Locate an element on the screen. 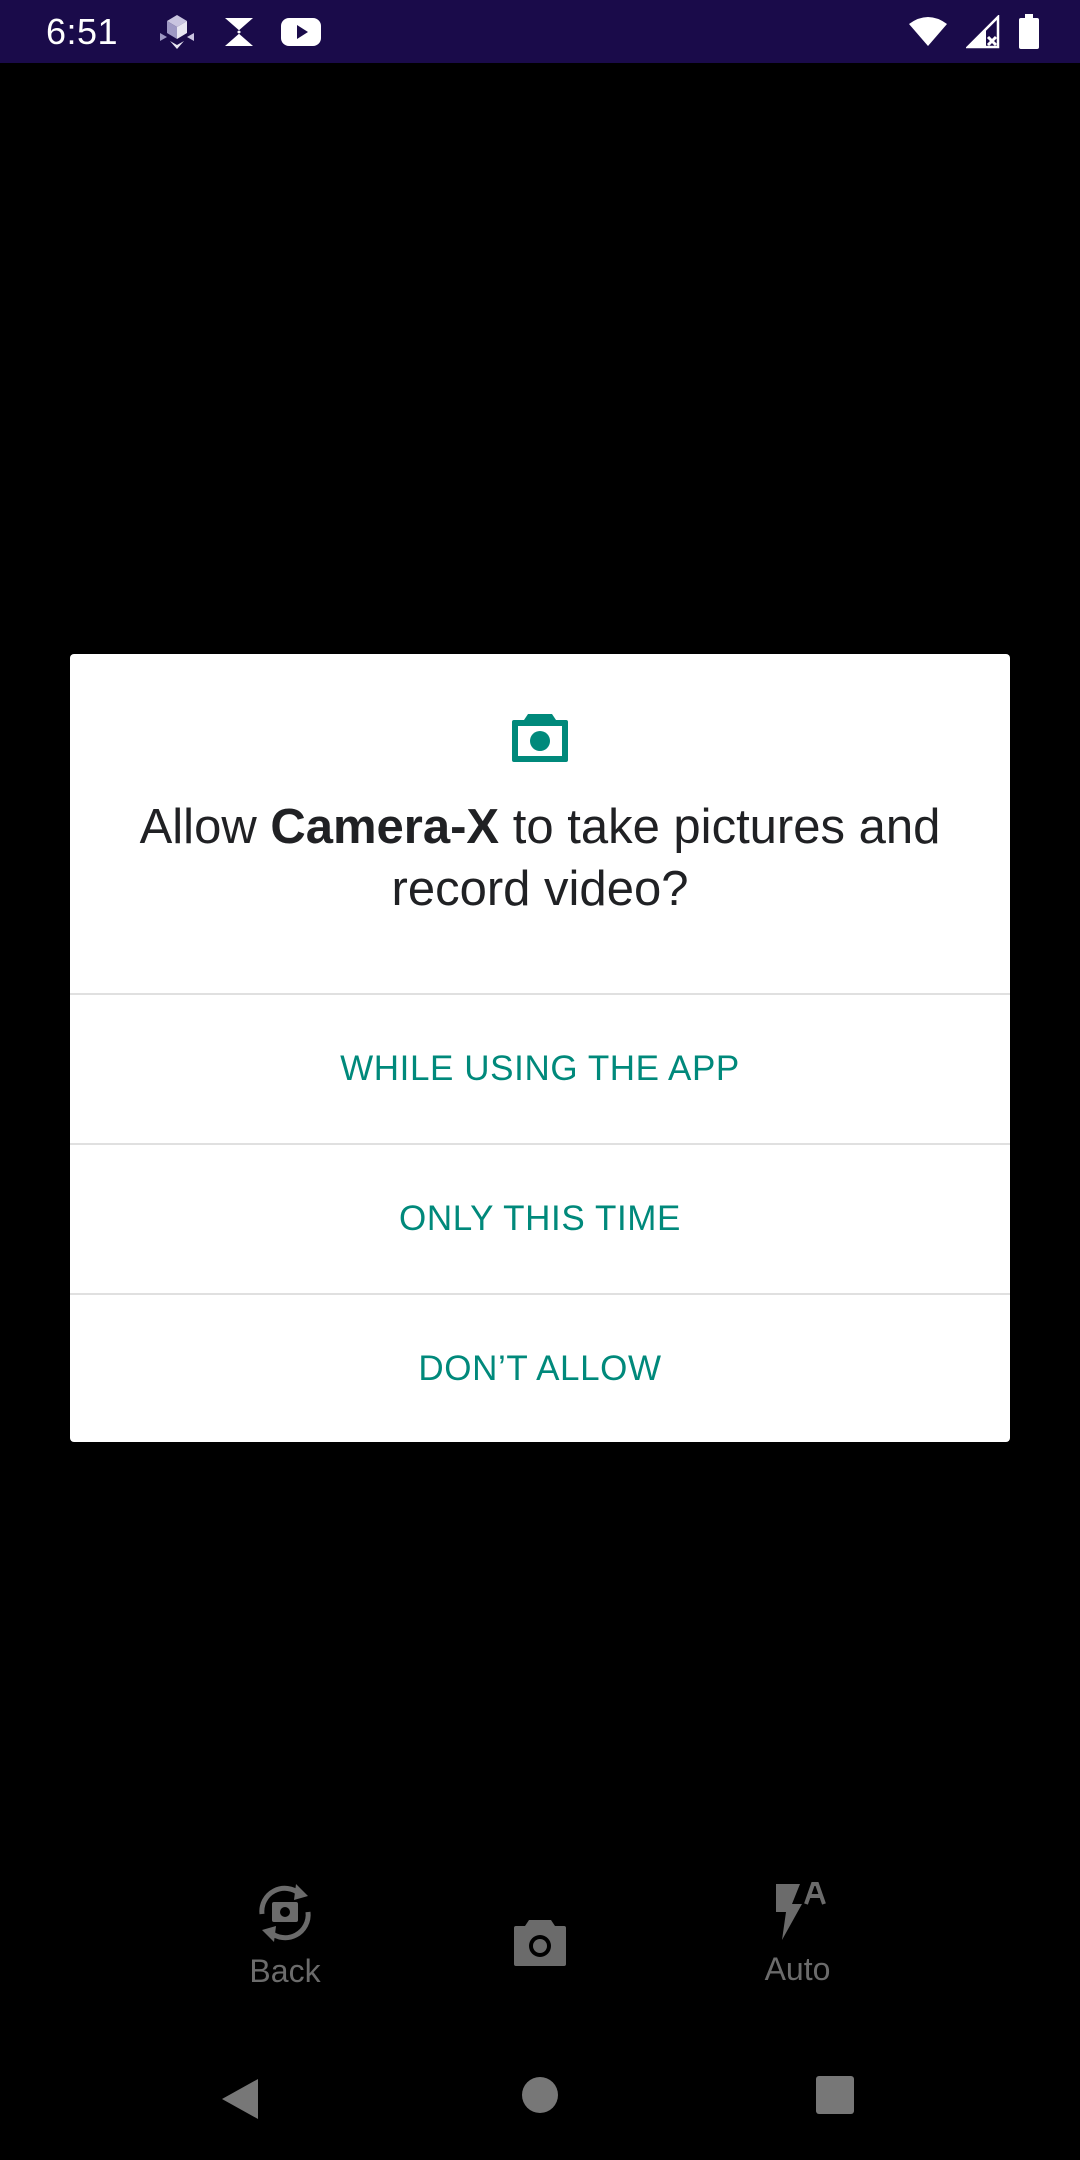  only-this-time-button: ONLY THIS TIME is located at coordinates (540, 1218).